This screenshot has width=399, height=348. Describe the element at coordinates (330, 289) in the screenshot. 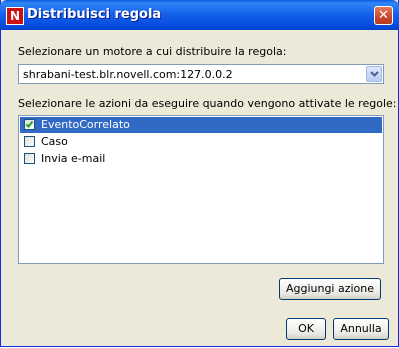

I see `add-action-button: Aggiungi azione` at that location.